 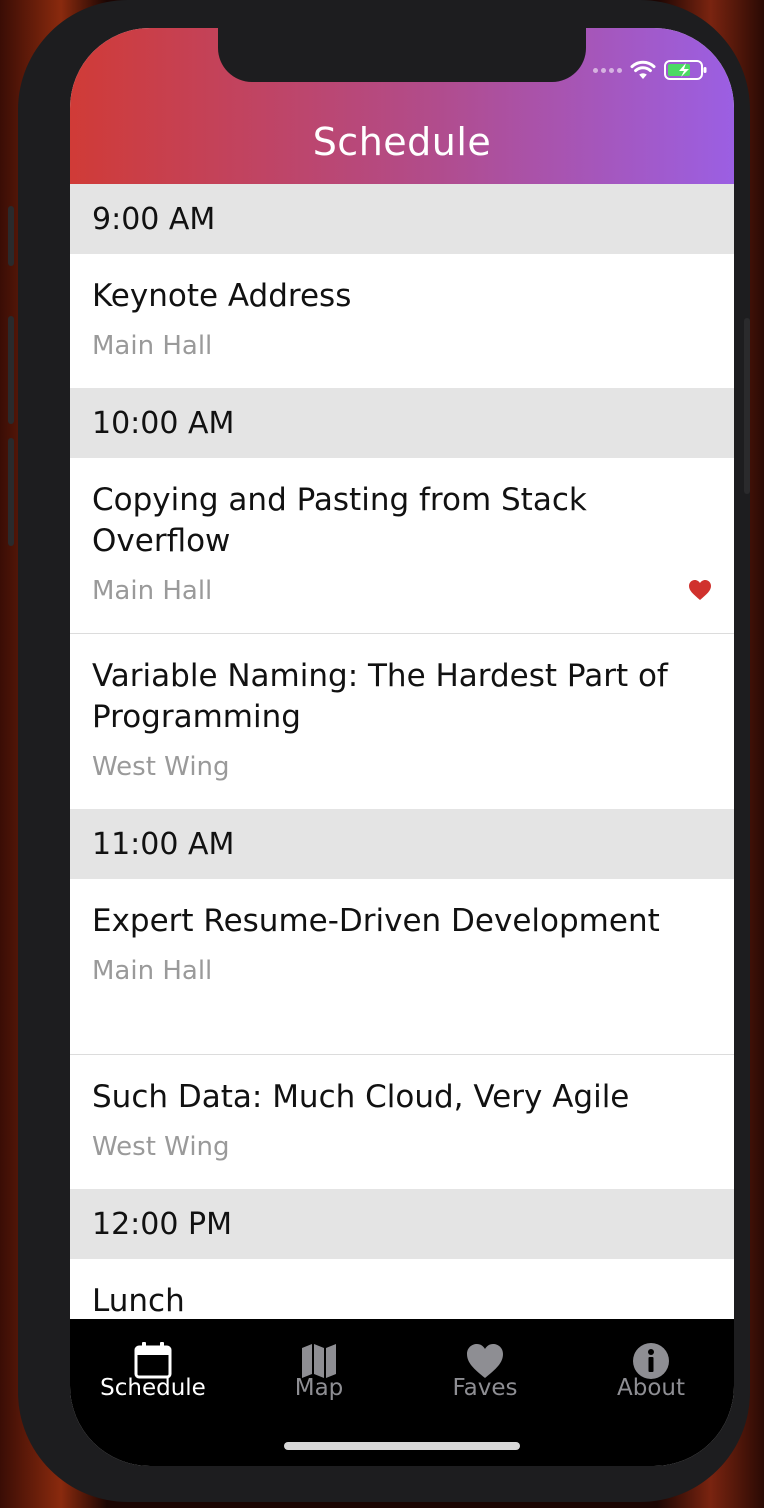 What do you see at coordinates (402, 1224) in the screenshot?
I see `section-header-time: 12:00 PM` at bounding box center [402, 1224].